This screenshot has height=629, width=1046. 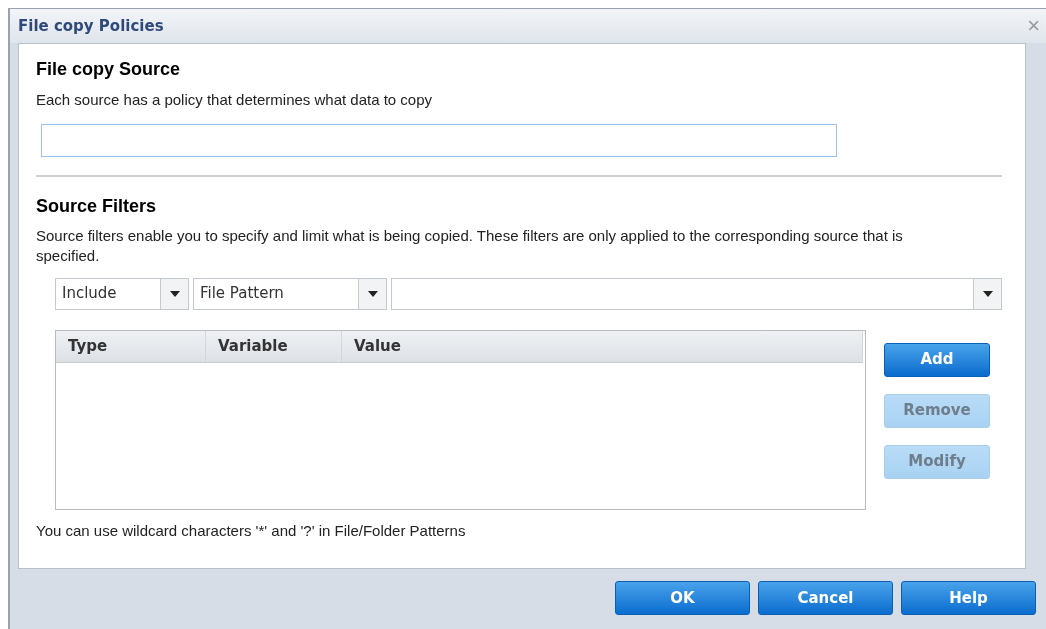 What do you see at coordinates (97, 206) in the screenshot?
I see `section-heading: Source Filters` at bounding box center [97, 206].